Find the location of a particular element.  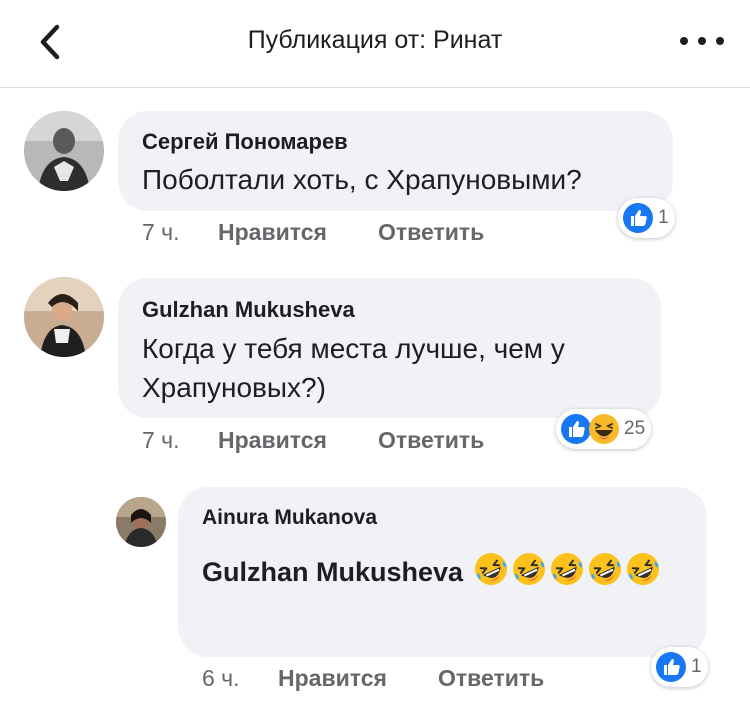

reply-timestamp: 6 ч. is located at coordinates (221, 678).